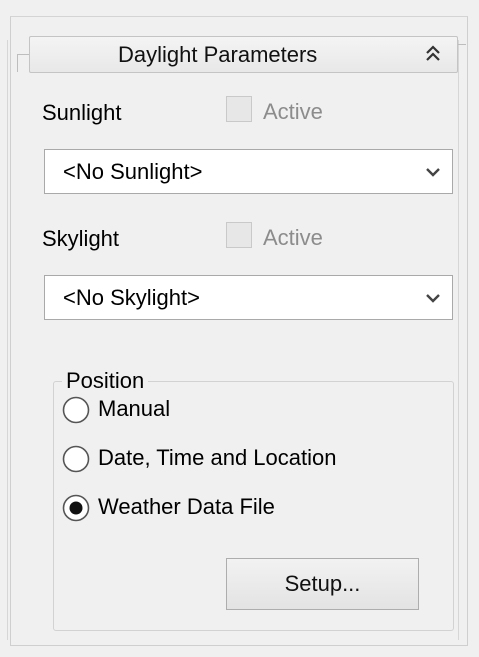 The height and width of the screenshot is (657, 479). What do you see at coordinates (462, 44) in the screenshot?
I see `header-bracket-right` at bounding box center [462, 44].